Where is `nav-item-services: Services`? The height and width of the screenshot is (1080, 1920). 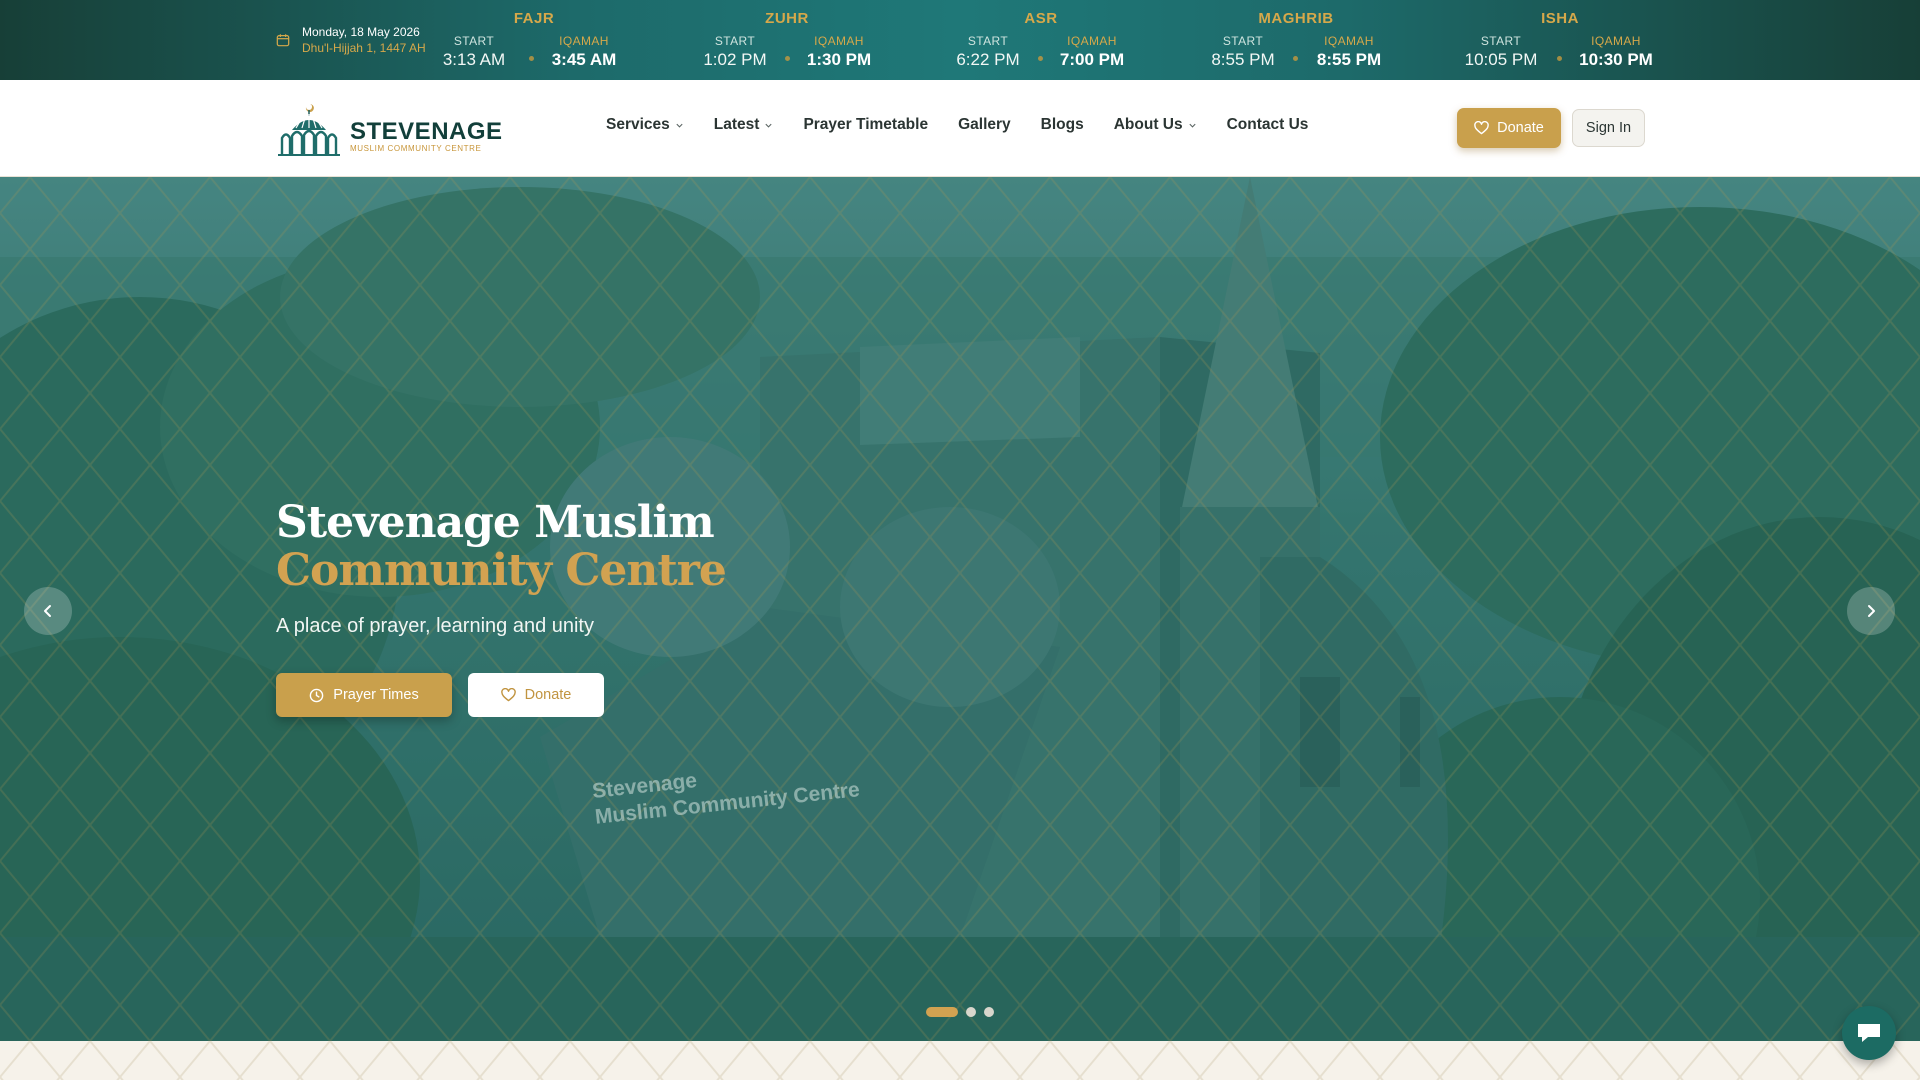 nav-item-services: Services is located at coordinates (645, 125).